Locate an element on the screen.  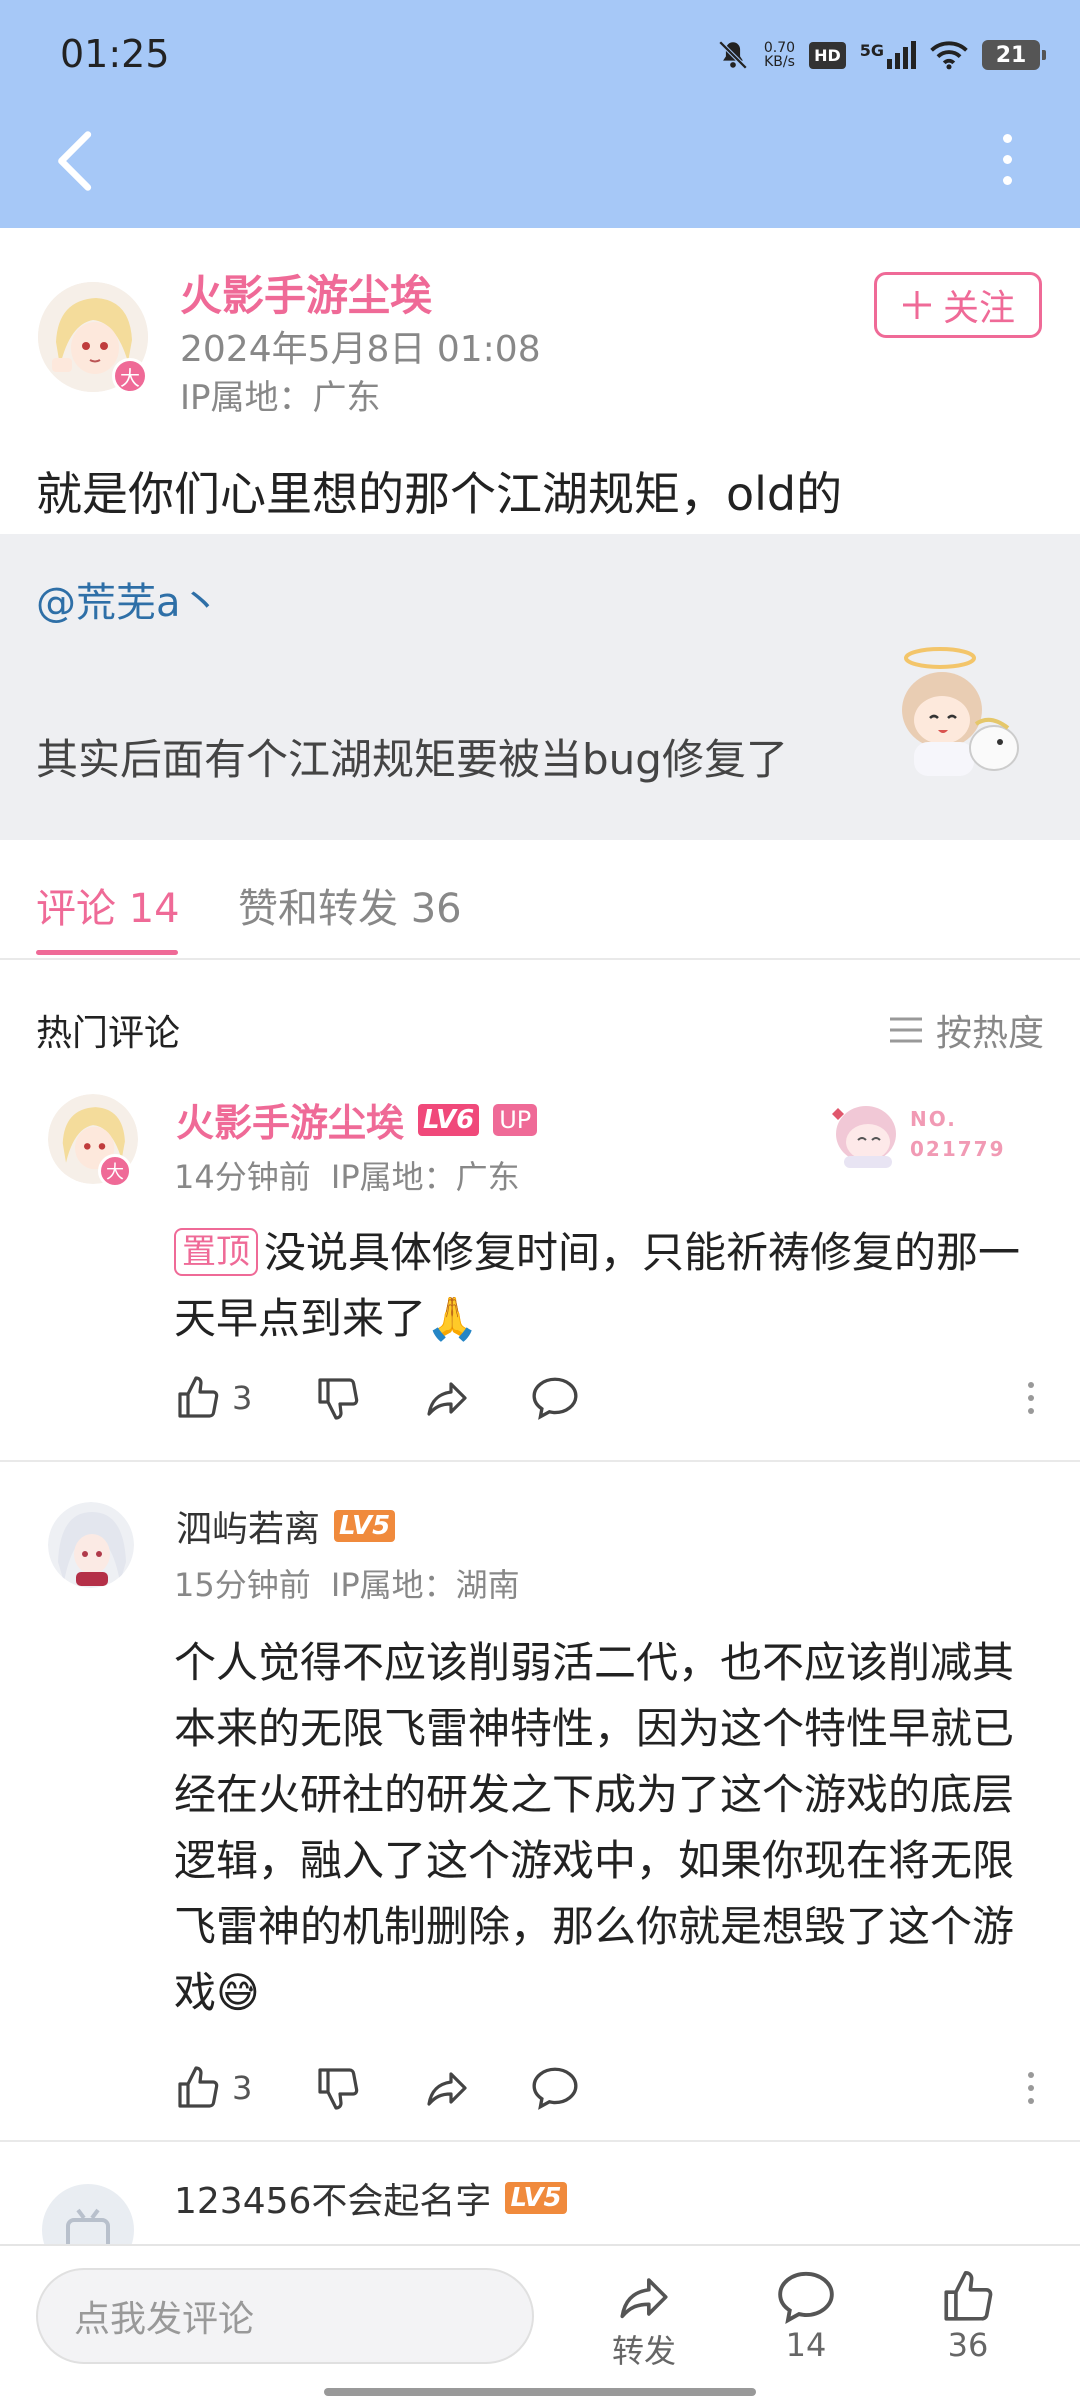
quoted-comment: @荒芜a丶 其实后面有个江湖规矩要被当bug修复了 is located at coordinates (540, 687).